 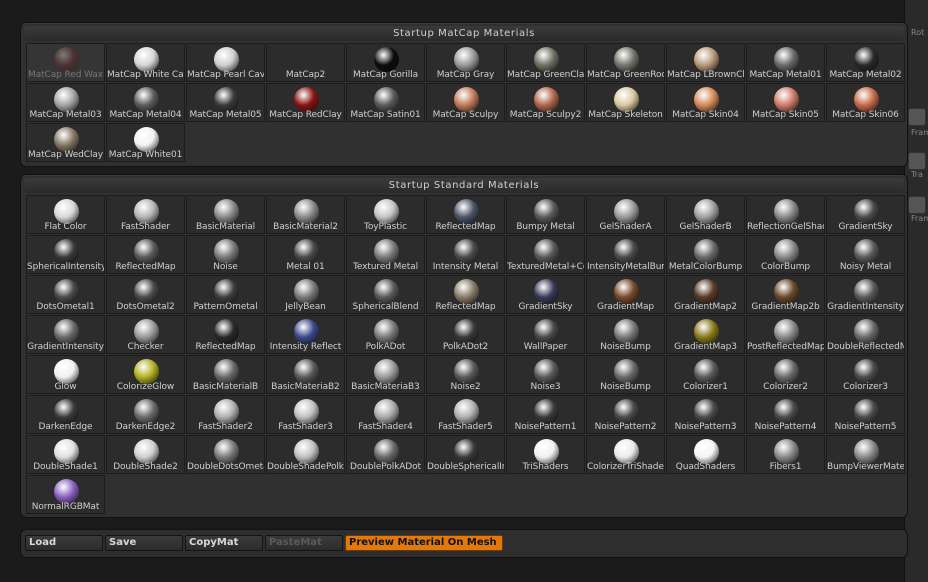 What do you see at coordinates (65, 254) in the screenshot?
I see `material-tile-sphericalintensity: SphericalIntensity` at bounding box center [65, 254].